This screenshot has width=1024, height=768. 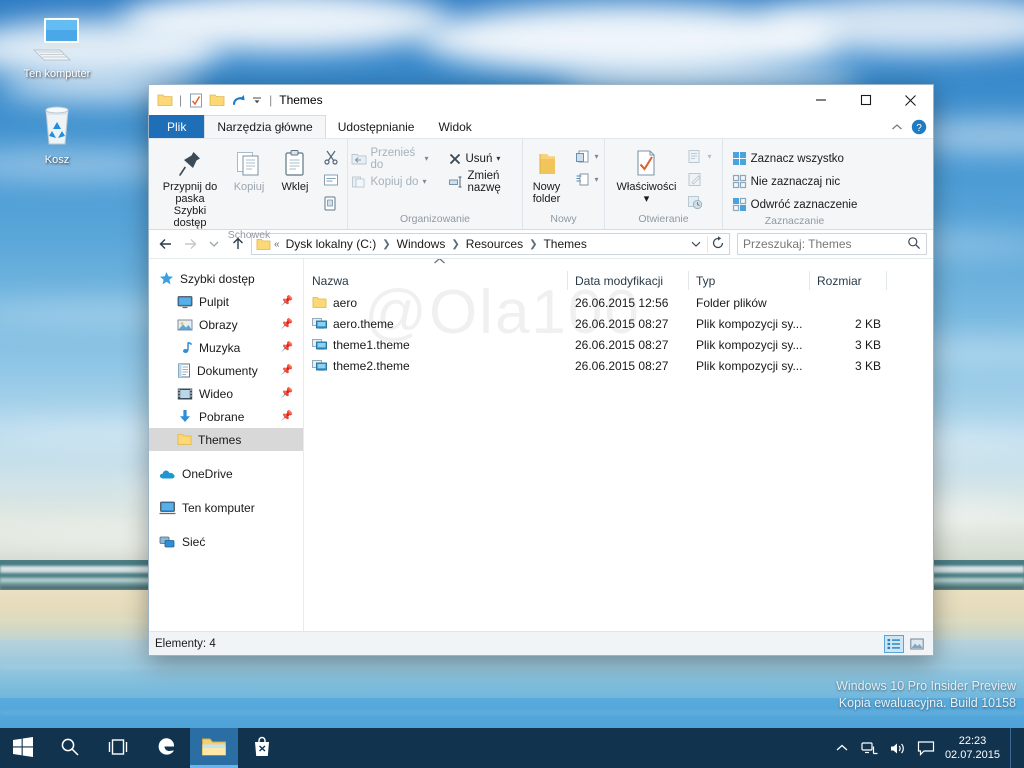 I want to click on tab-widok: Widok, so click(x=454, y=126).